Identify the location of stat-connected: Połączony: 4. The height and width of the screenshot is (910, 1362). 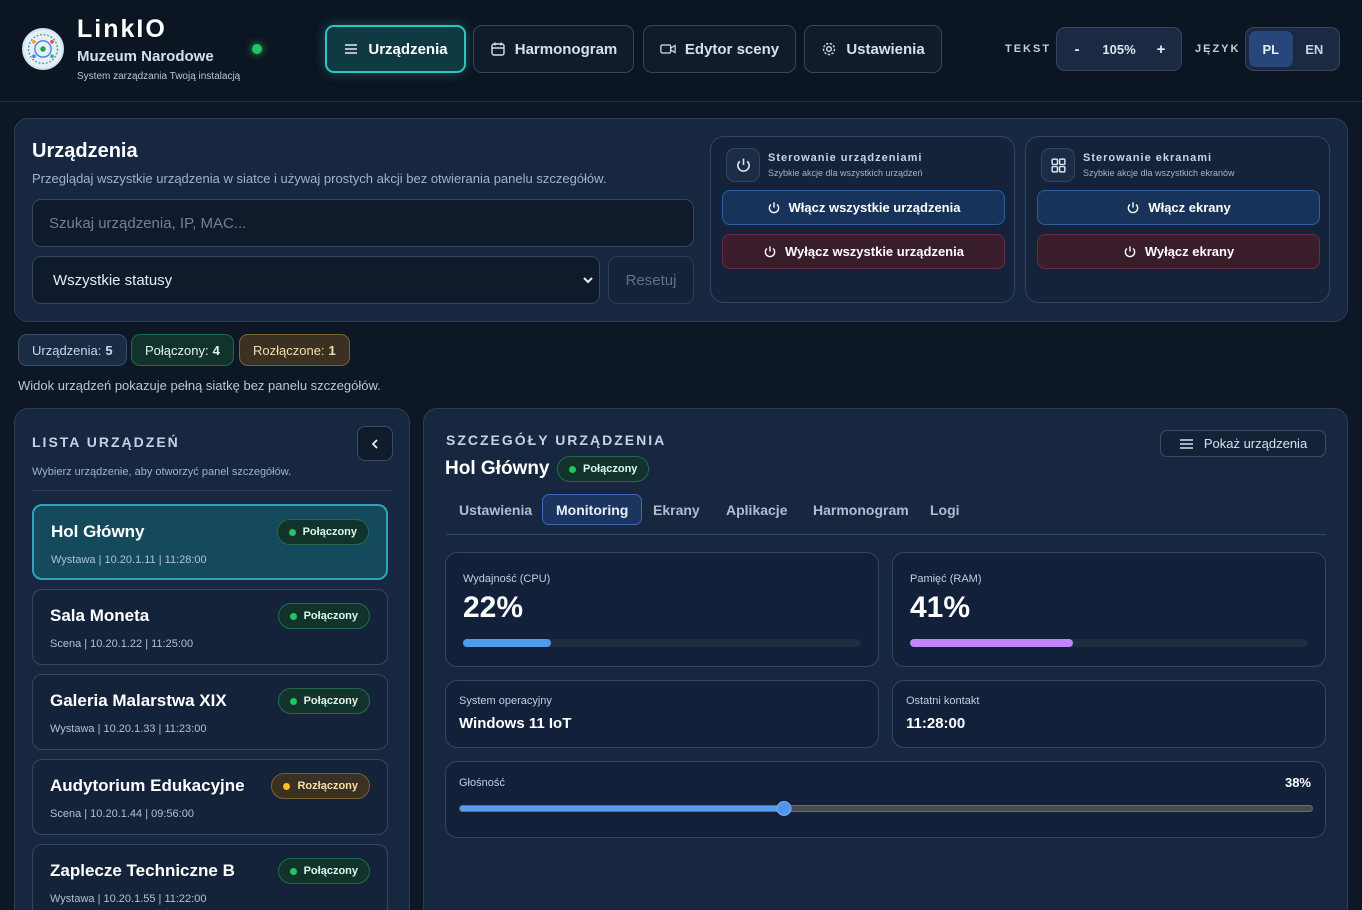
(182, 350).